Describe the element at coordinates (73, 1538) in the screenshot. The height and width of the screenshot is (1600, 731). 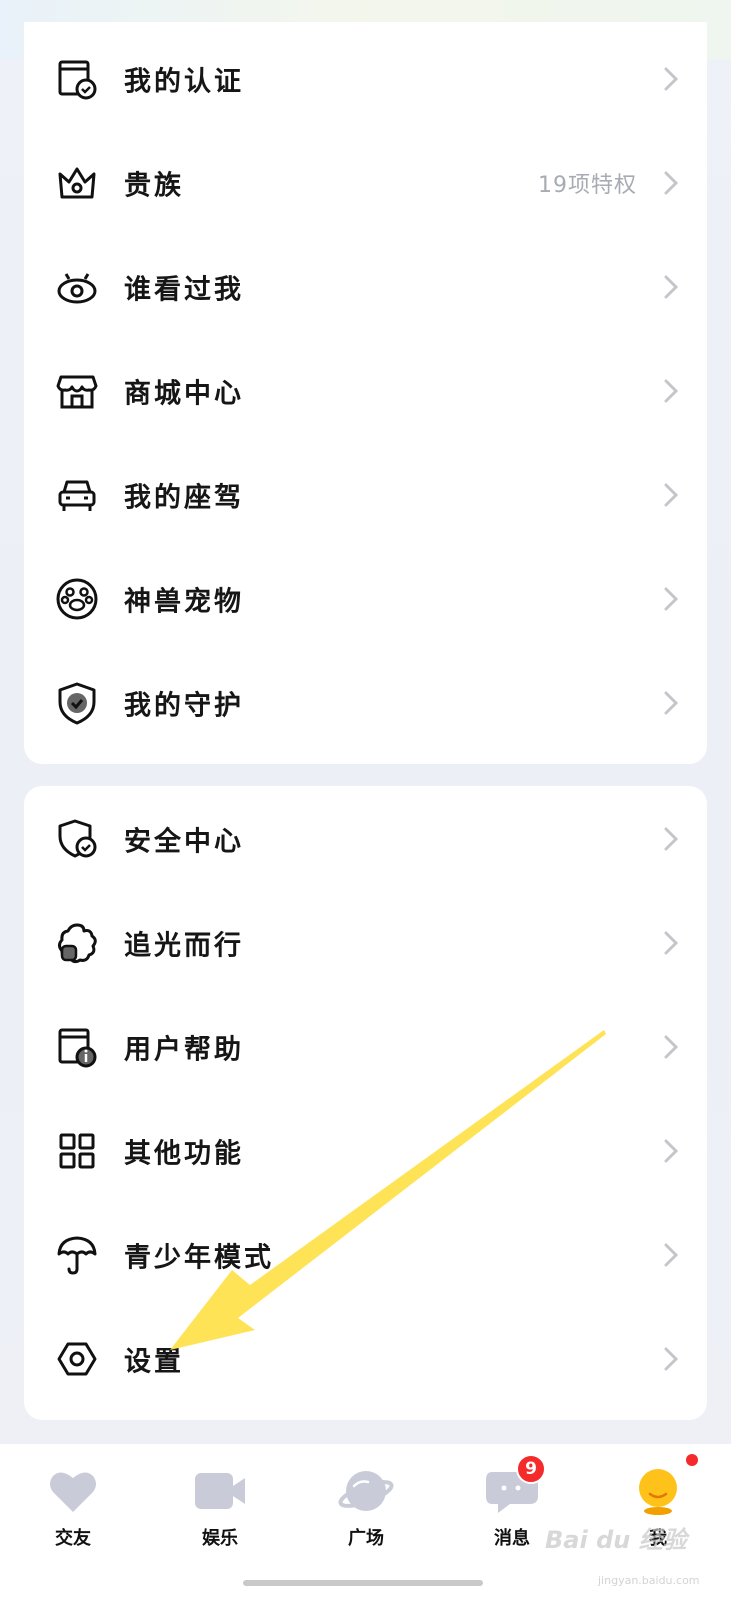
I see `tab-label: 交友` at that location.